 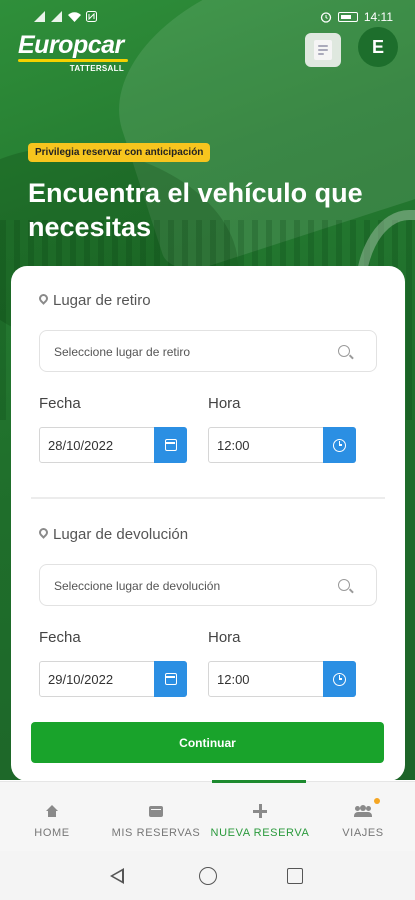 What do you see at coordinates (378, 17) in the screenshot?
I see `status-time: 14:11` at bounding box center [378, 17].